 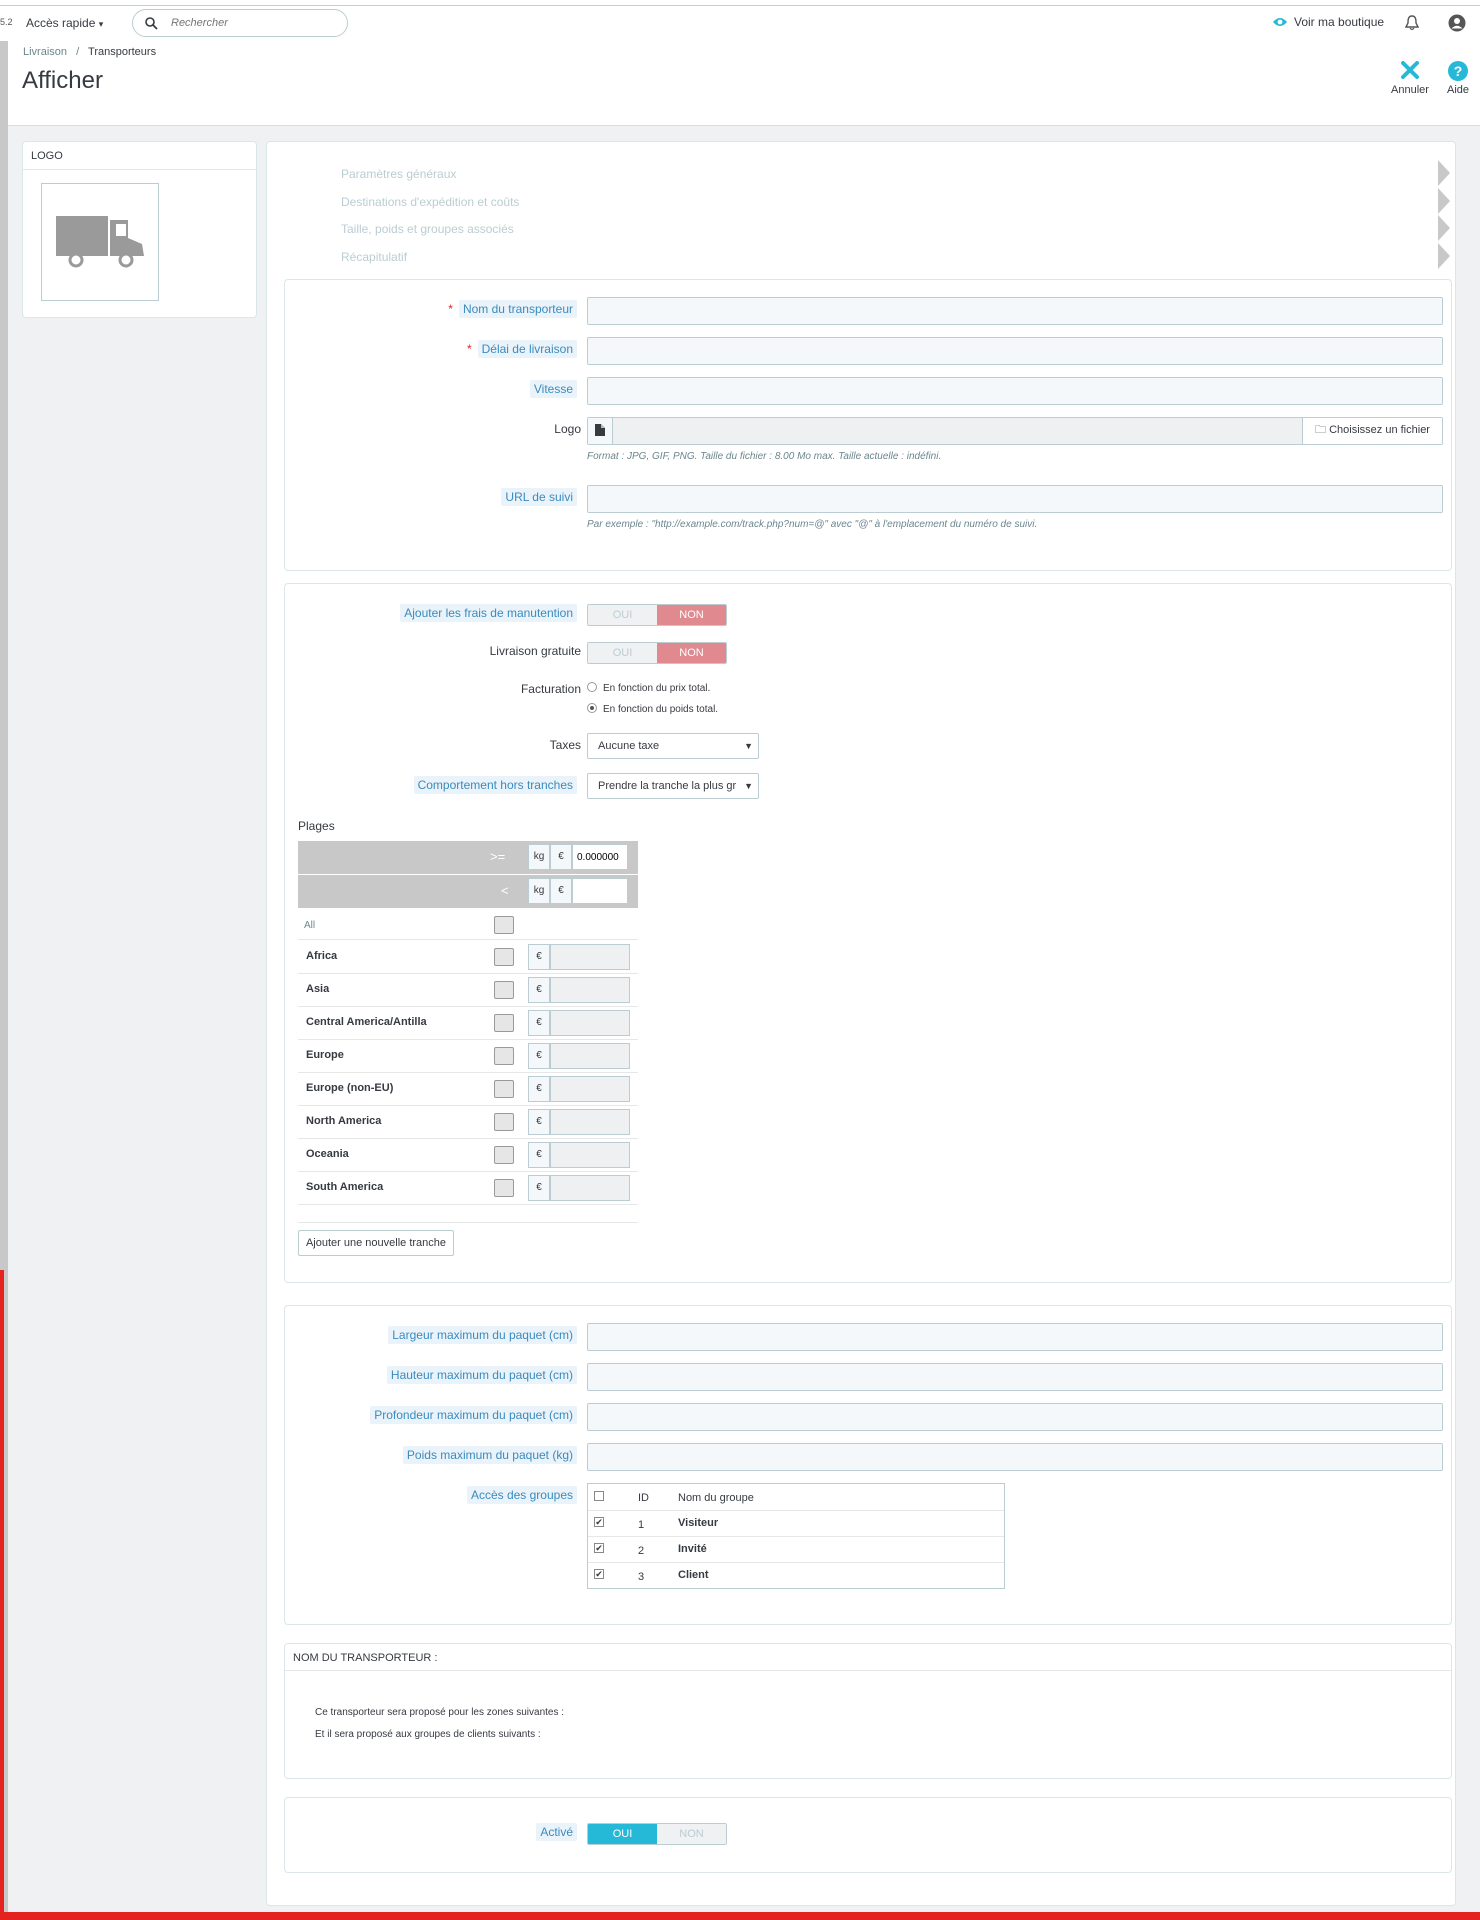 I want to click on range-from-input, so click(x=600, y=857).